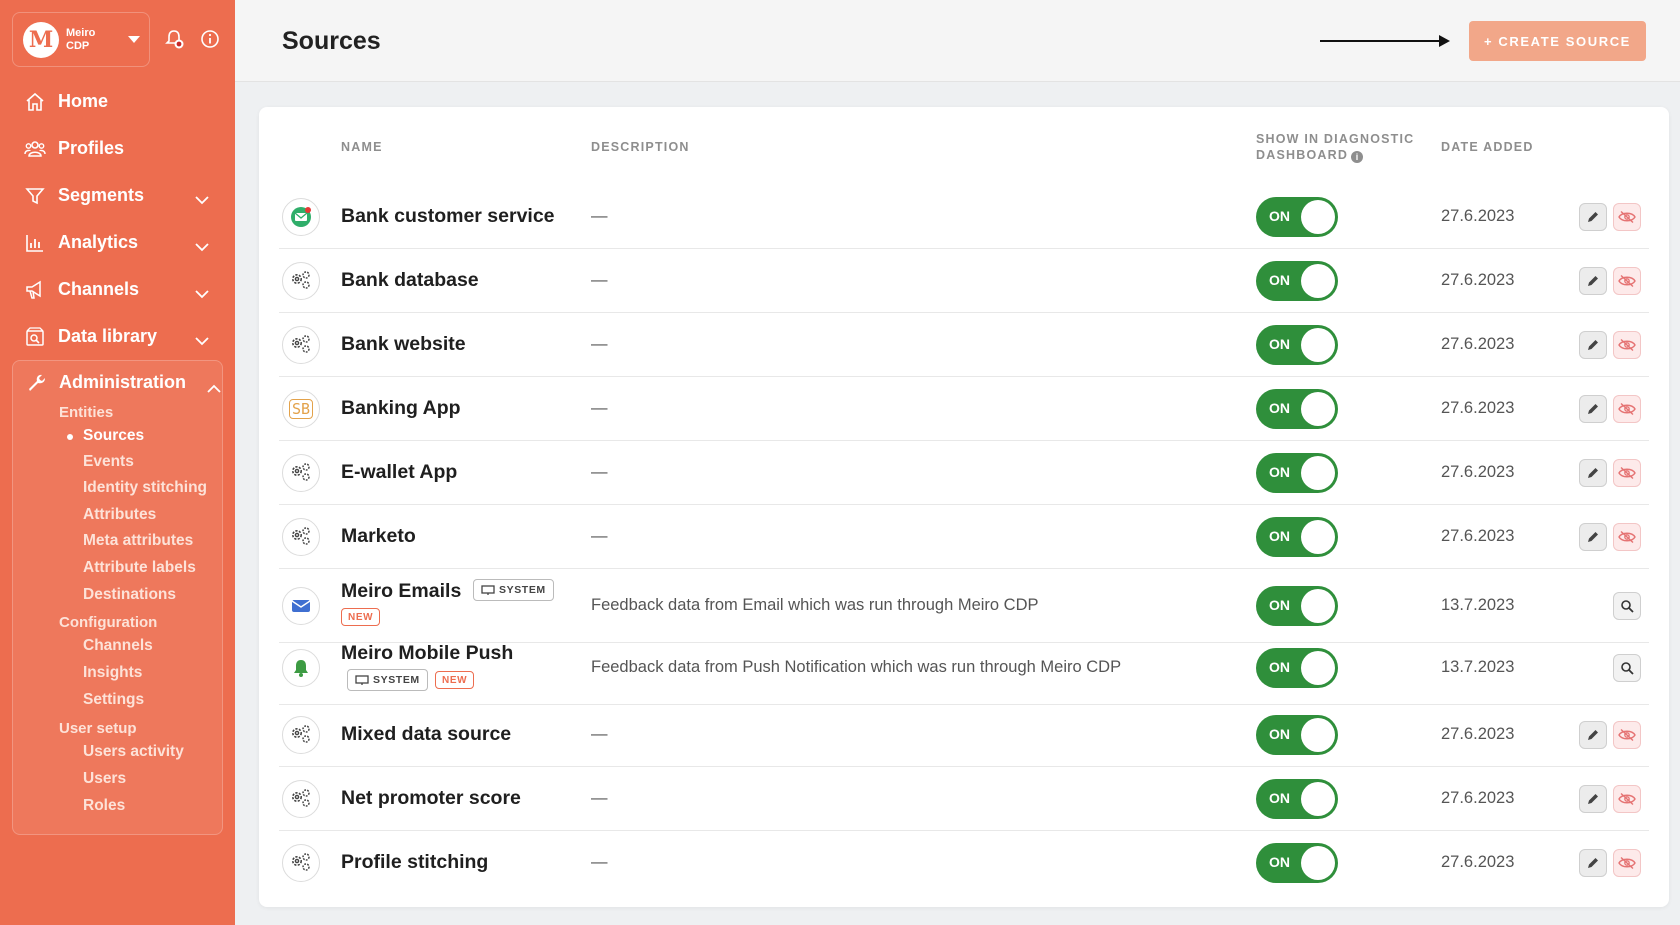  Describe the element at coordinates (117, 289) in the screenshot. I see `sidebar-item-channels: Channels` at that location.